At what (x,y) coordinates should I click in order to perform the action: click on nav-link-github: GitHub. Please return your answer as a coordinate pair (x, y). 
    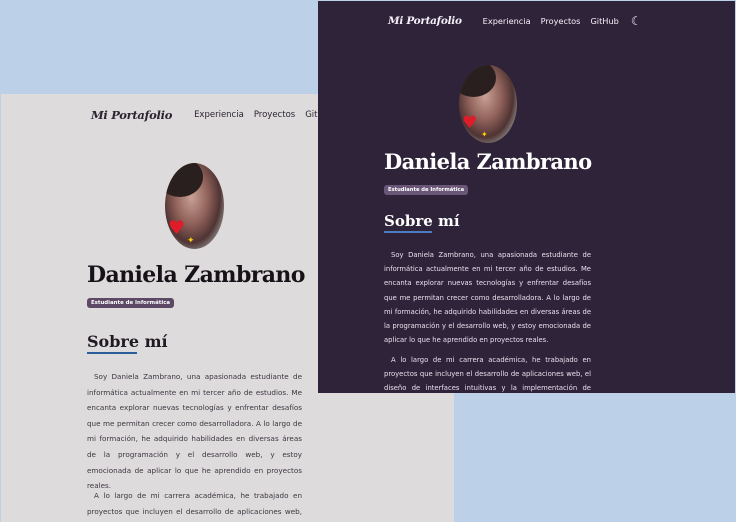
    Looking at the image, I should click on (604, 21).